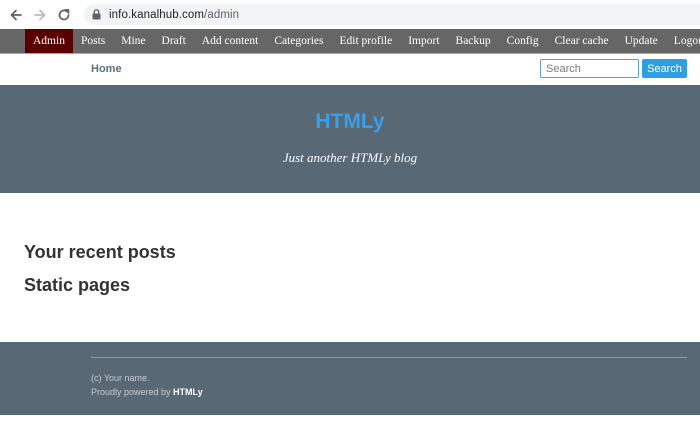 The width and height of the screenshot is (700, 425). I want to click on admin-link-logout: Logout, so click(683, 41).